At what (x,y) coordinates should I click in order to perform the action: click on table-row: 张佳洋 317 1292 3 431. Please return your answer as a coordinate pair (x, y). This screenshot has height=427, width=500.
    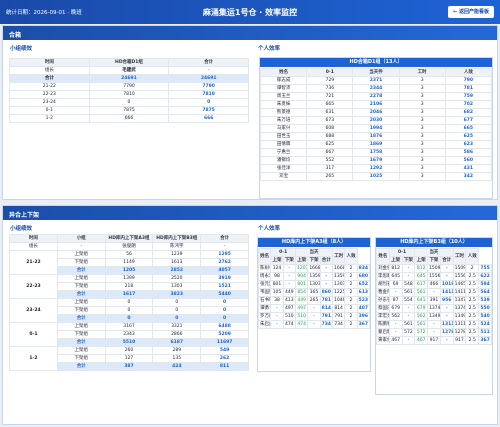
    Looking at the image, I should click on (376, 168).